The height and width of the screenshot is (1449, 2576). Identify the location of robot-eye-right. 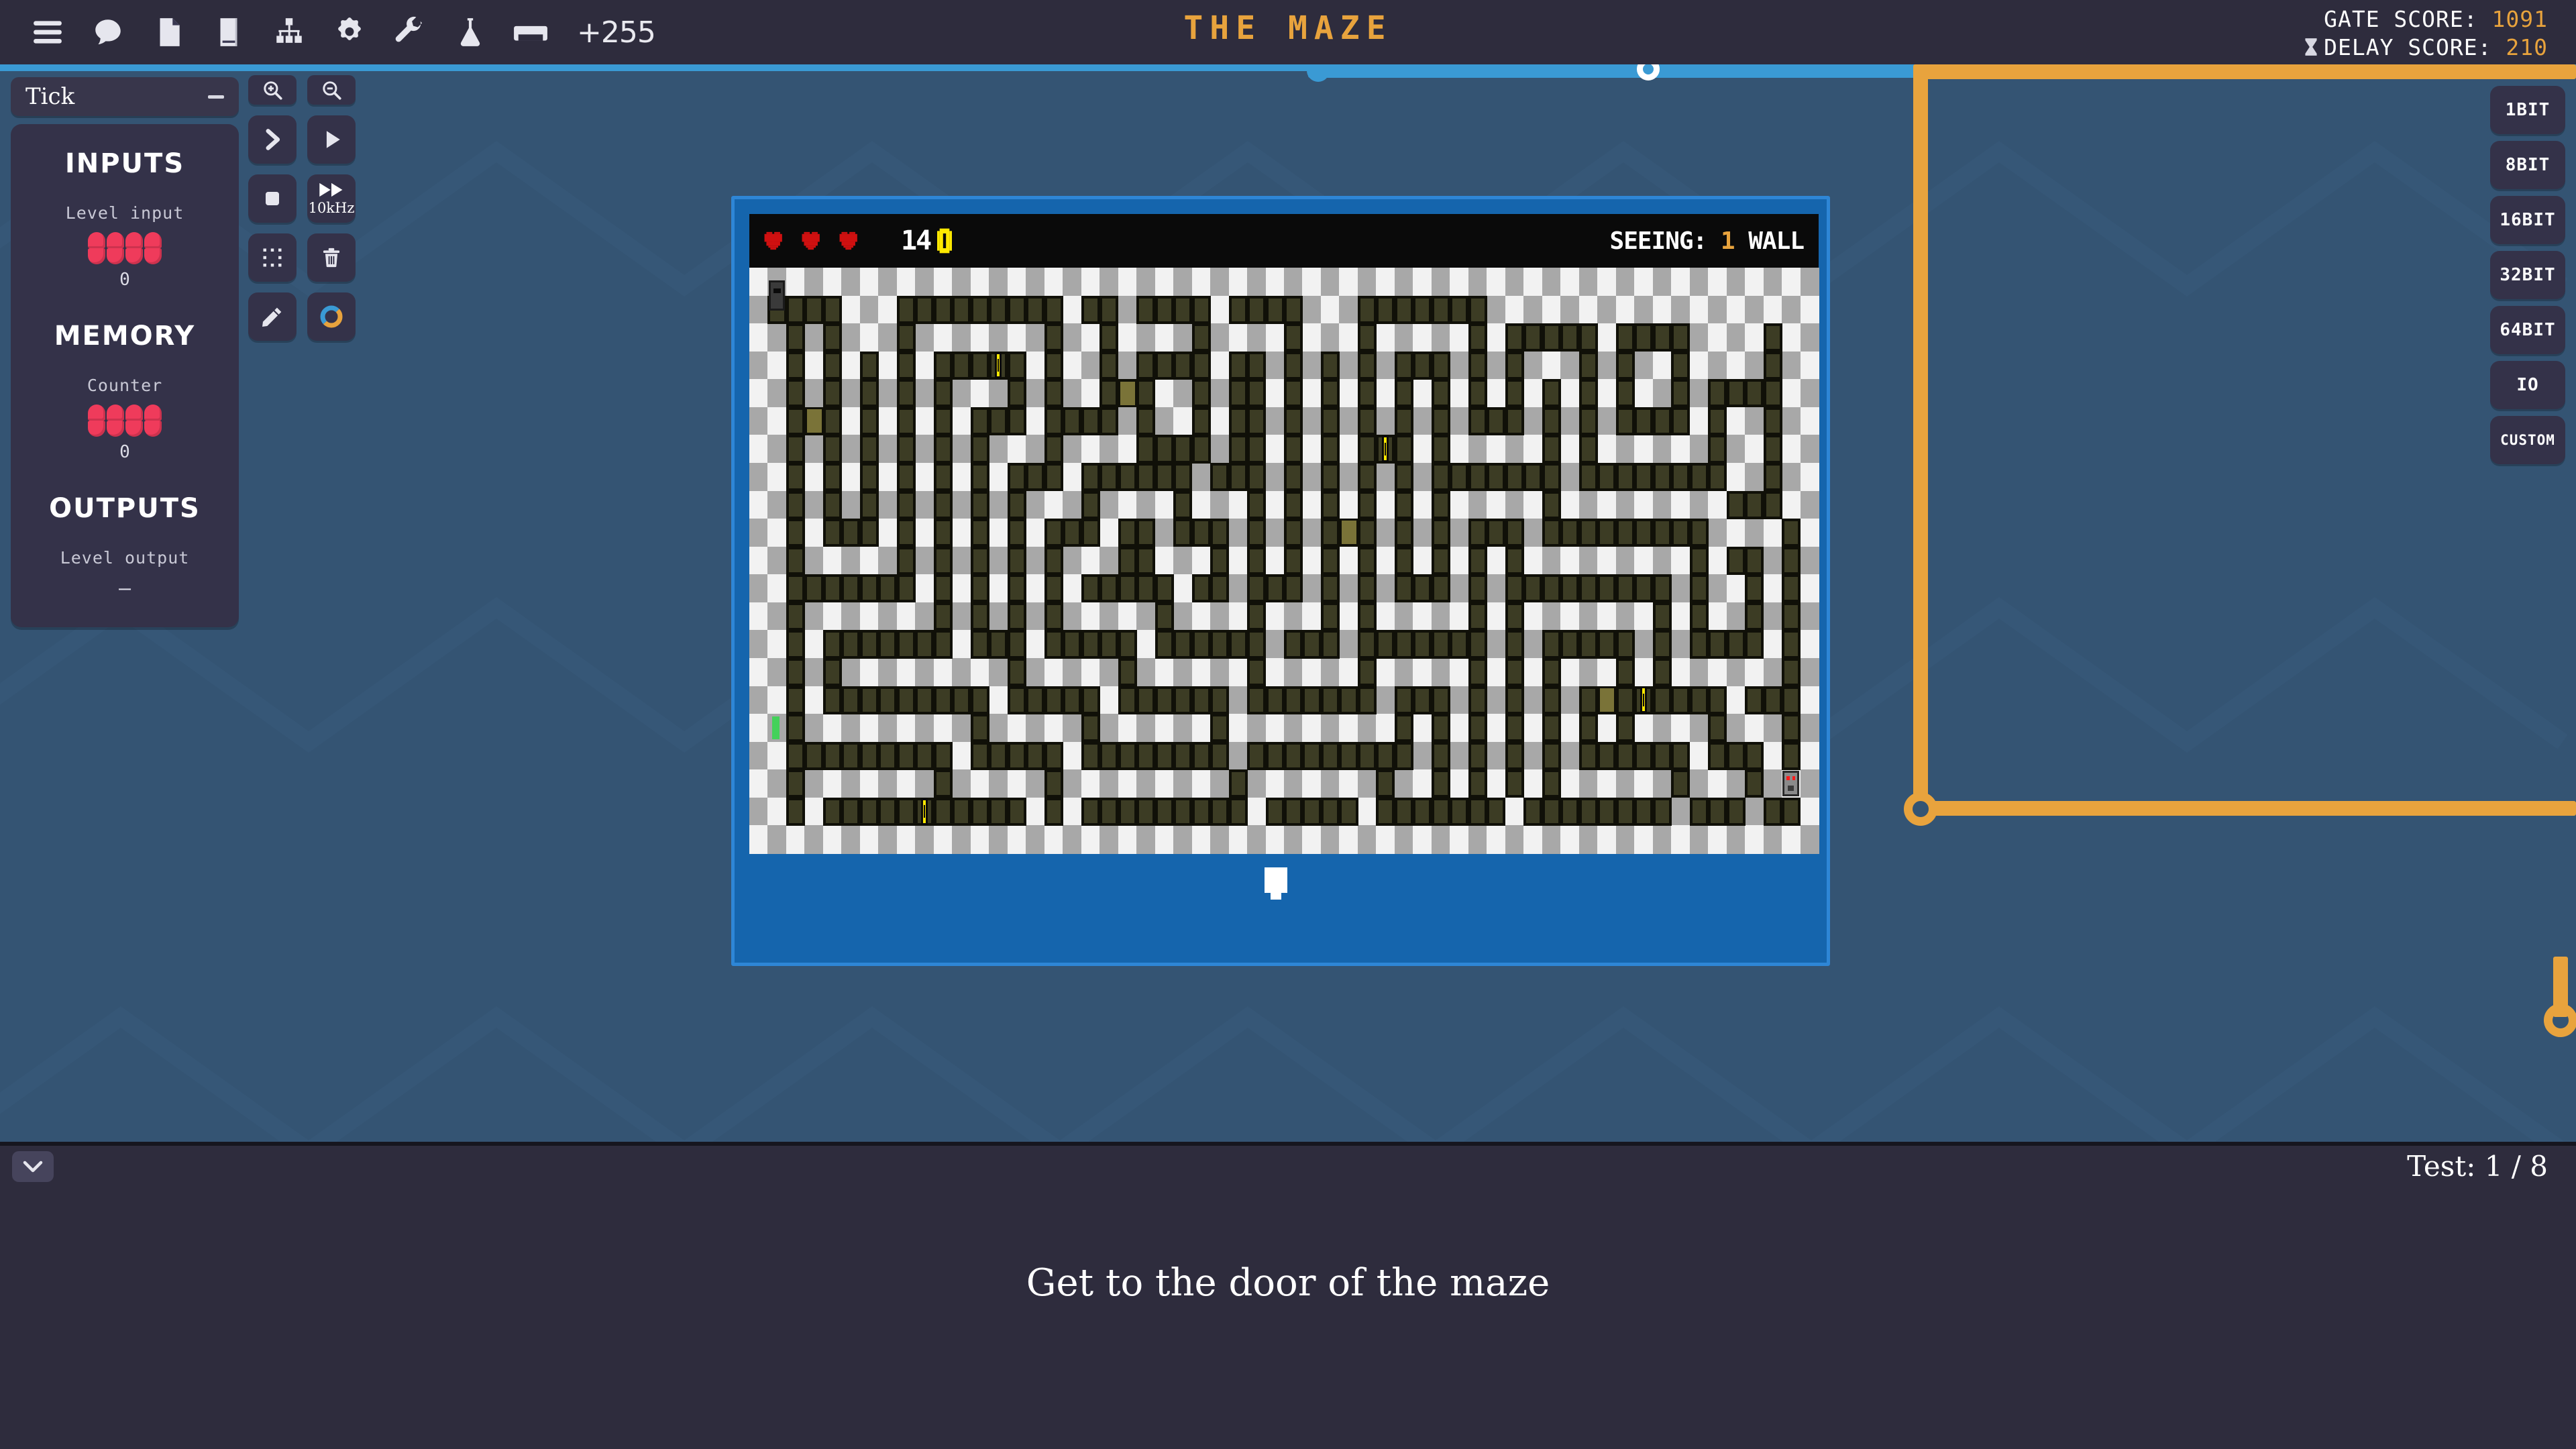
(1793, 778).